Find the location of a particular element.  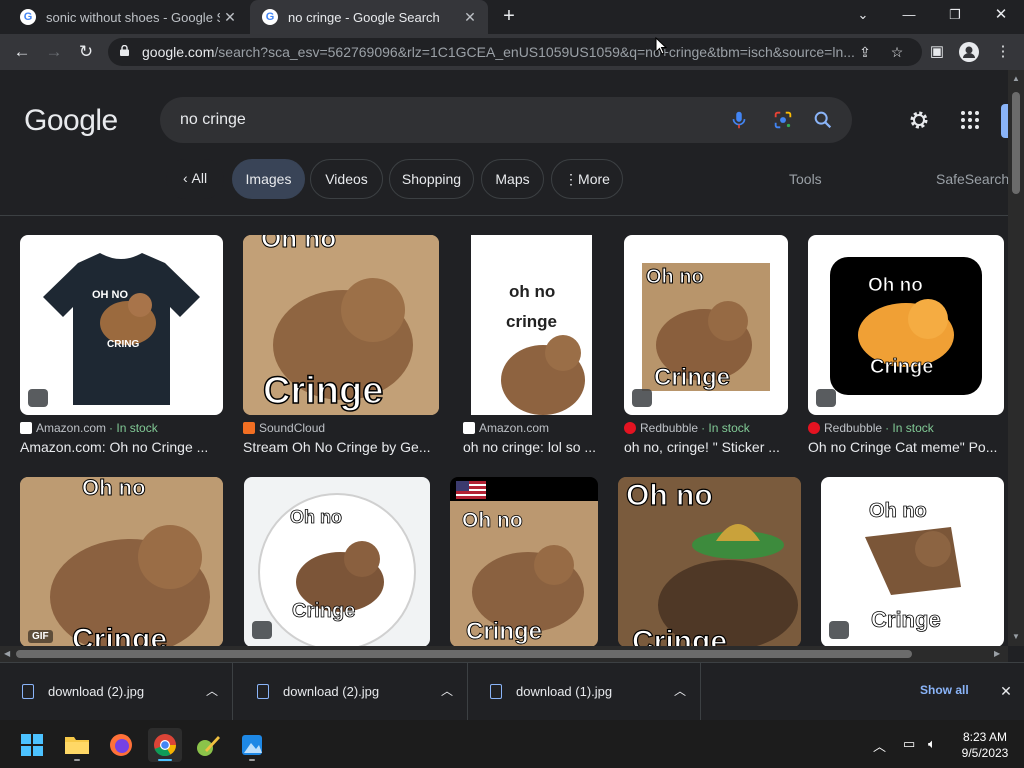

network-icon: ▭ is located at coordinates (909, 744).